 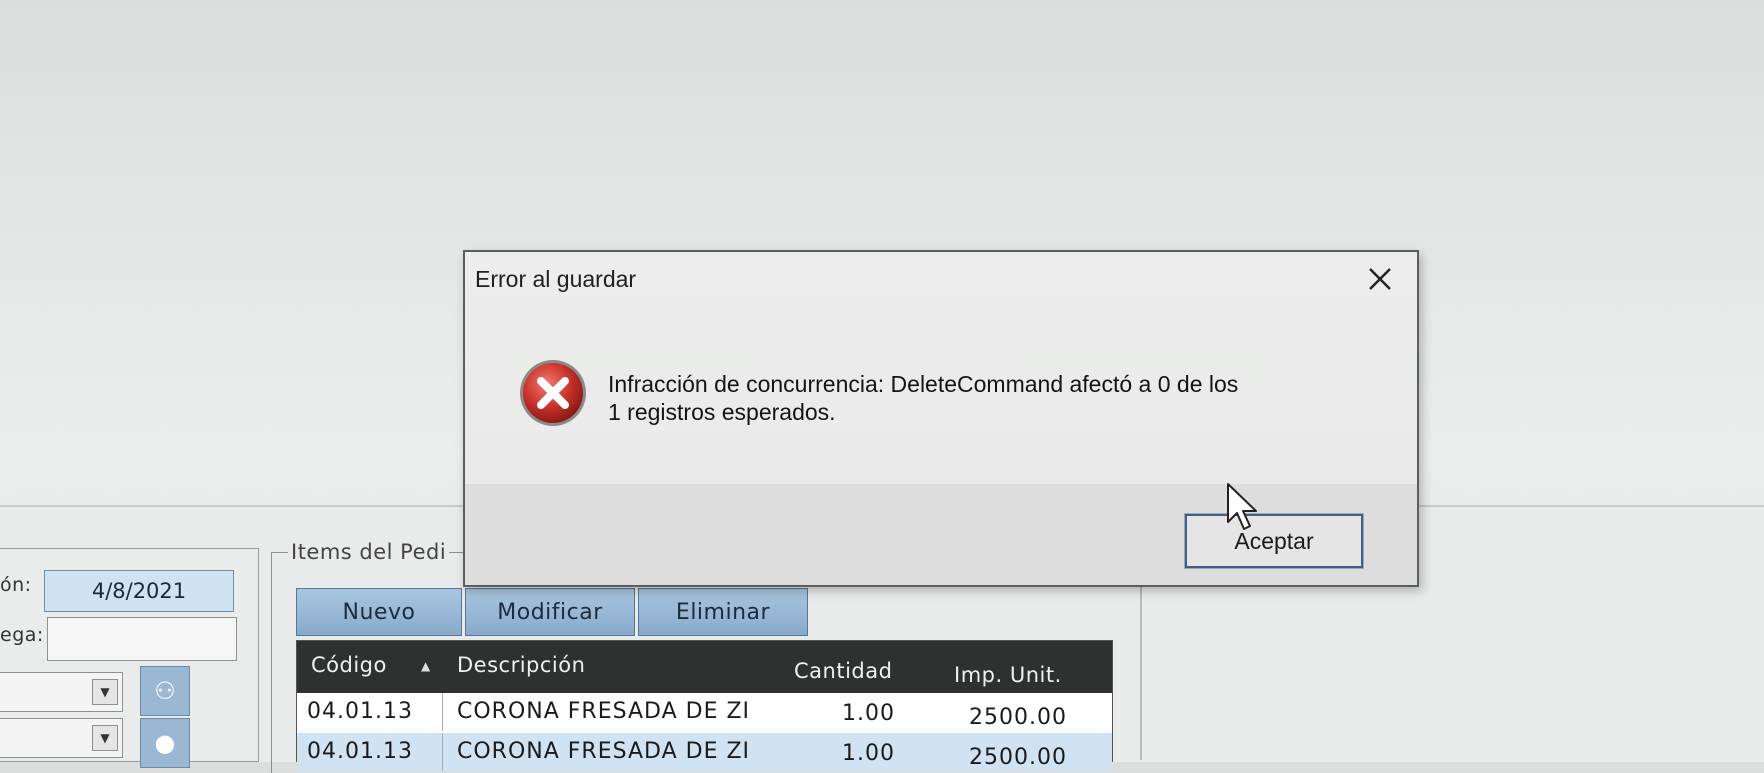 What do you see at coordinates (369, 552) in the screenshot?
I see `items-group-title: Items del Pedi` at bounding box center [369, 552].